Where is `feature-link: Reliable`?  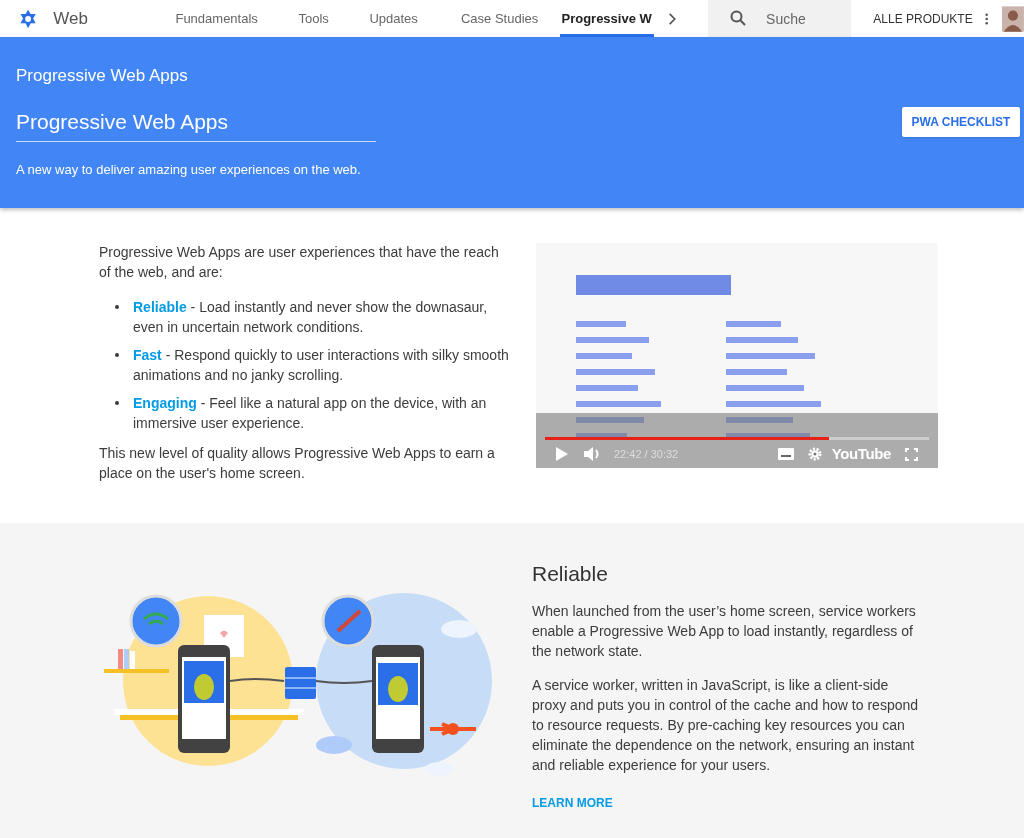 feature-link: Reliable is located at coordinates (160, 307).